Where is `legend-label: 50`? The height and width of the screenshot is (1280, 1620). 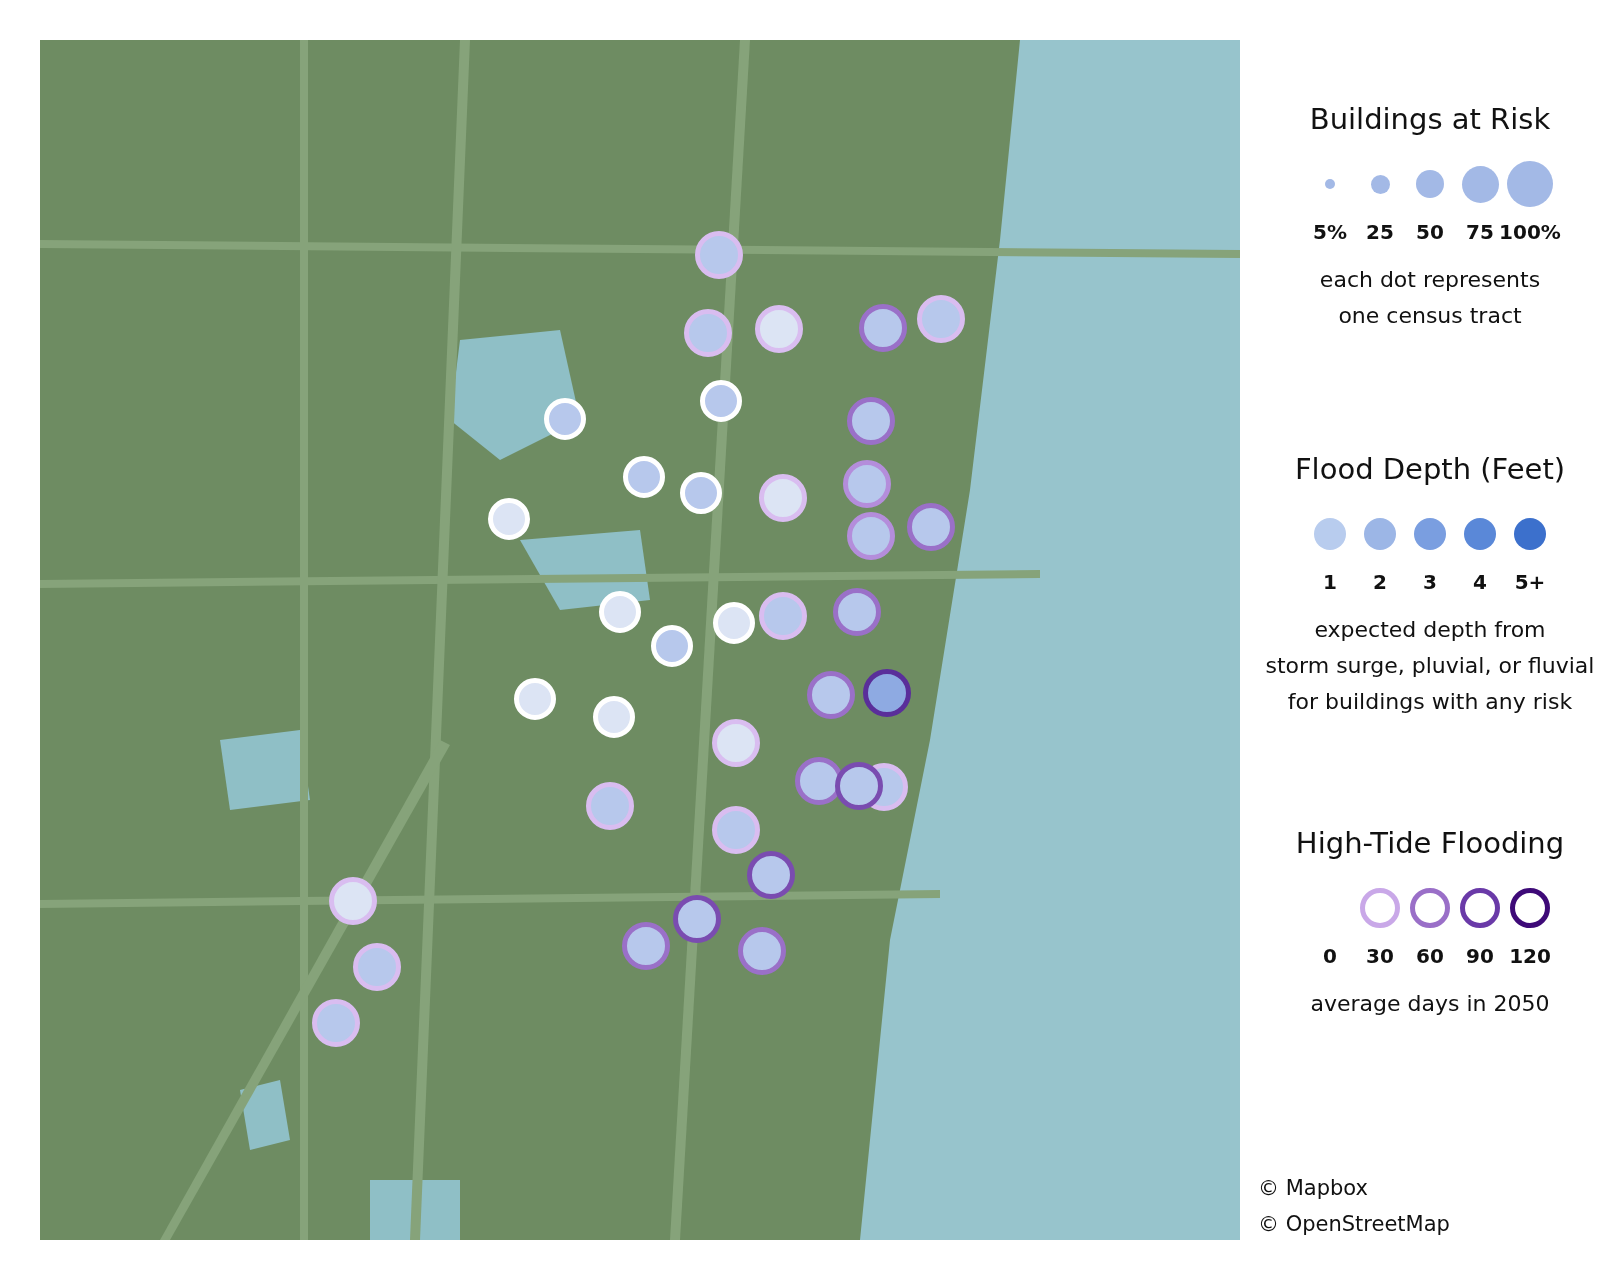
legend-label: 50 is located at coordinates (1430, 232).